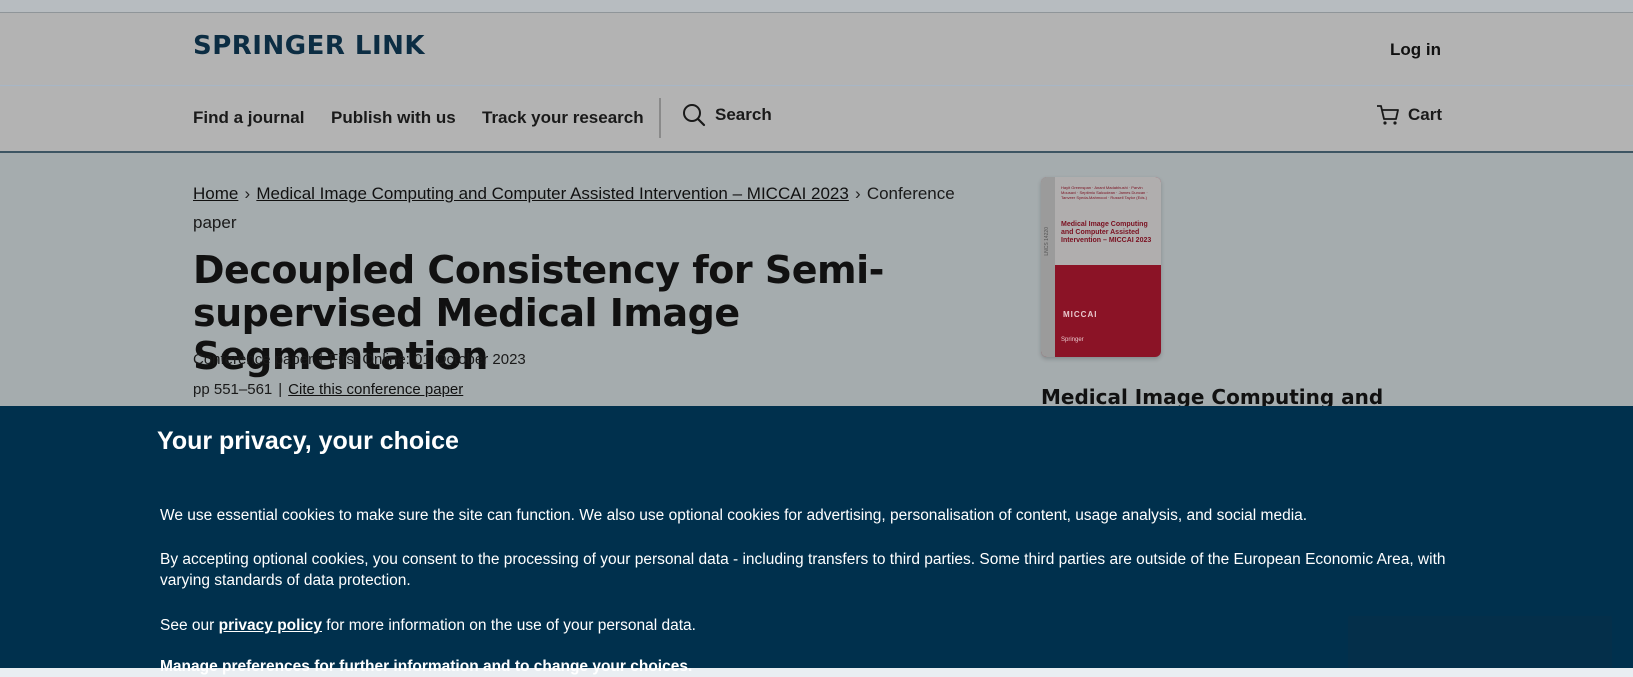  Describe the element at coordinates (694, 115) in the screenshot. I see `search-icon` at that location.